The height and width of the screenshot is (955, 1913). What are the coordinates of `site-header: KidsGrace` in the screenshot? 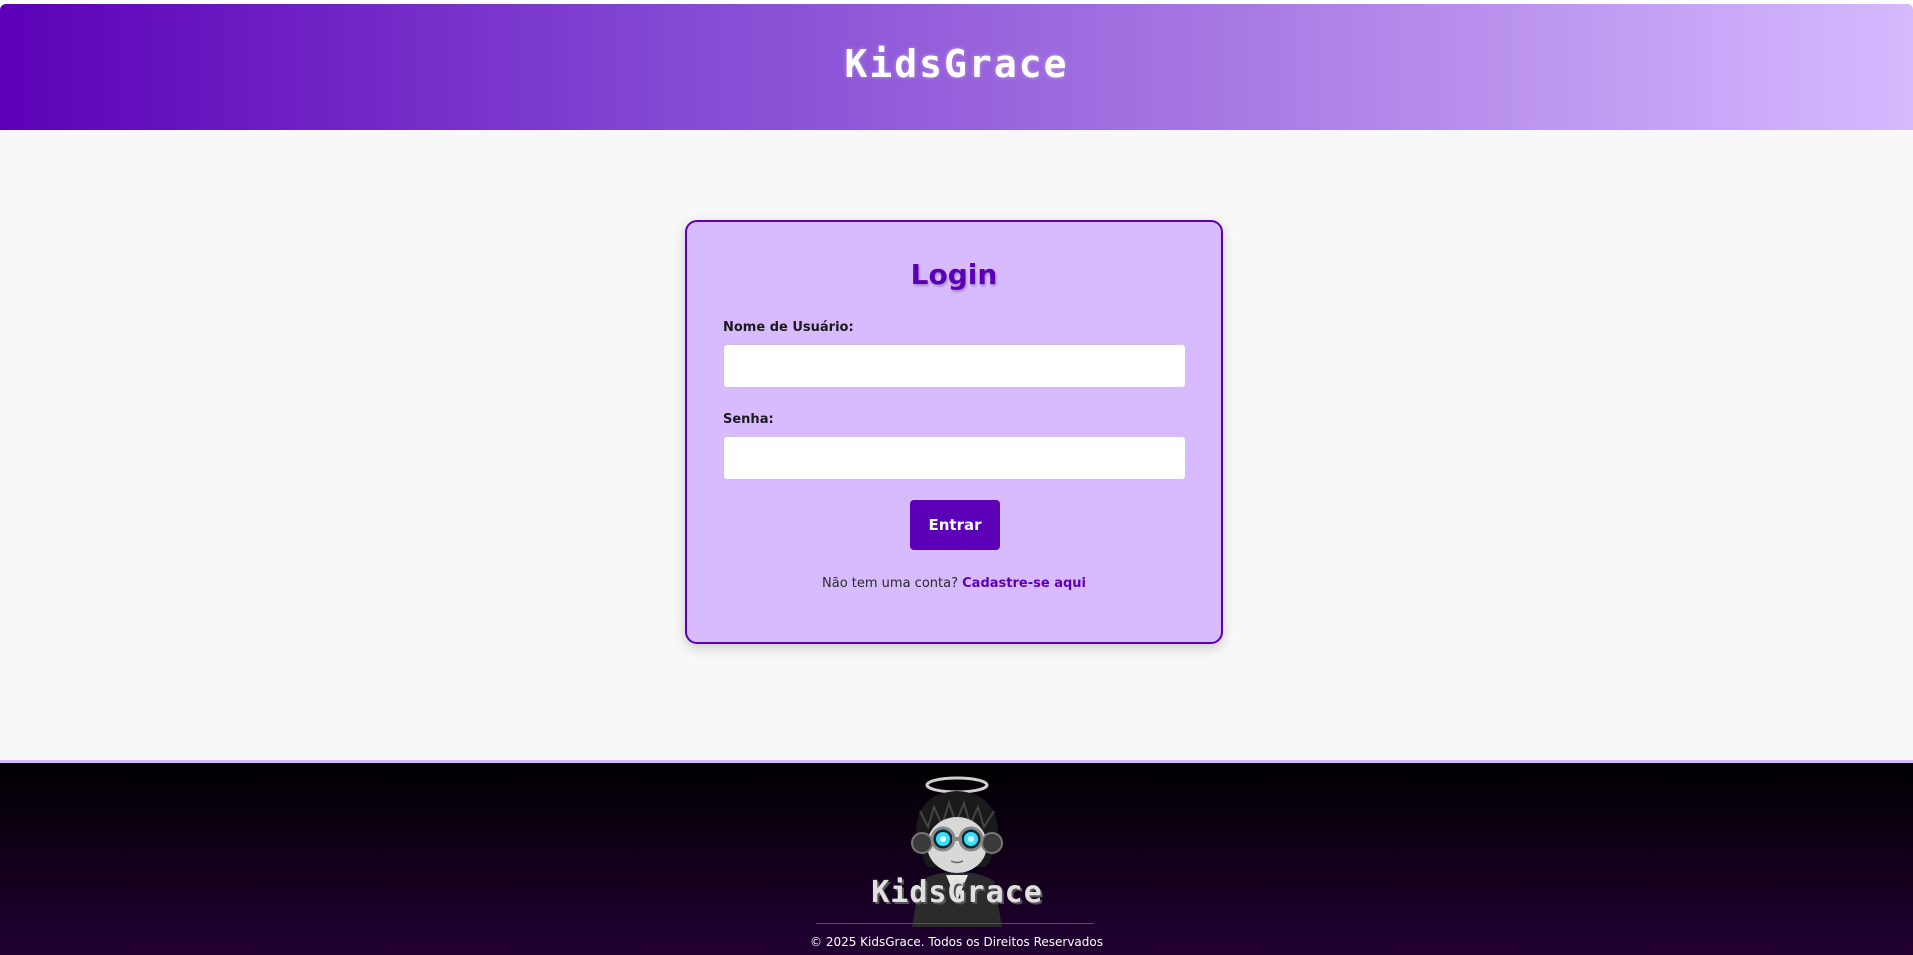 It's located at (956, 67).